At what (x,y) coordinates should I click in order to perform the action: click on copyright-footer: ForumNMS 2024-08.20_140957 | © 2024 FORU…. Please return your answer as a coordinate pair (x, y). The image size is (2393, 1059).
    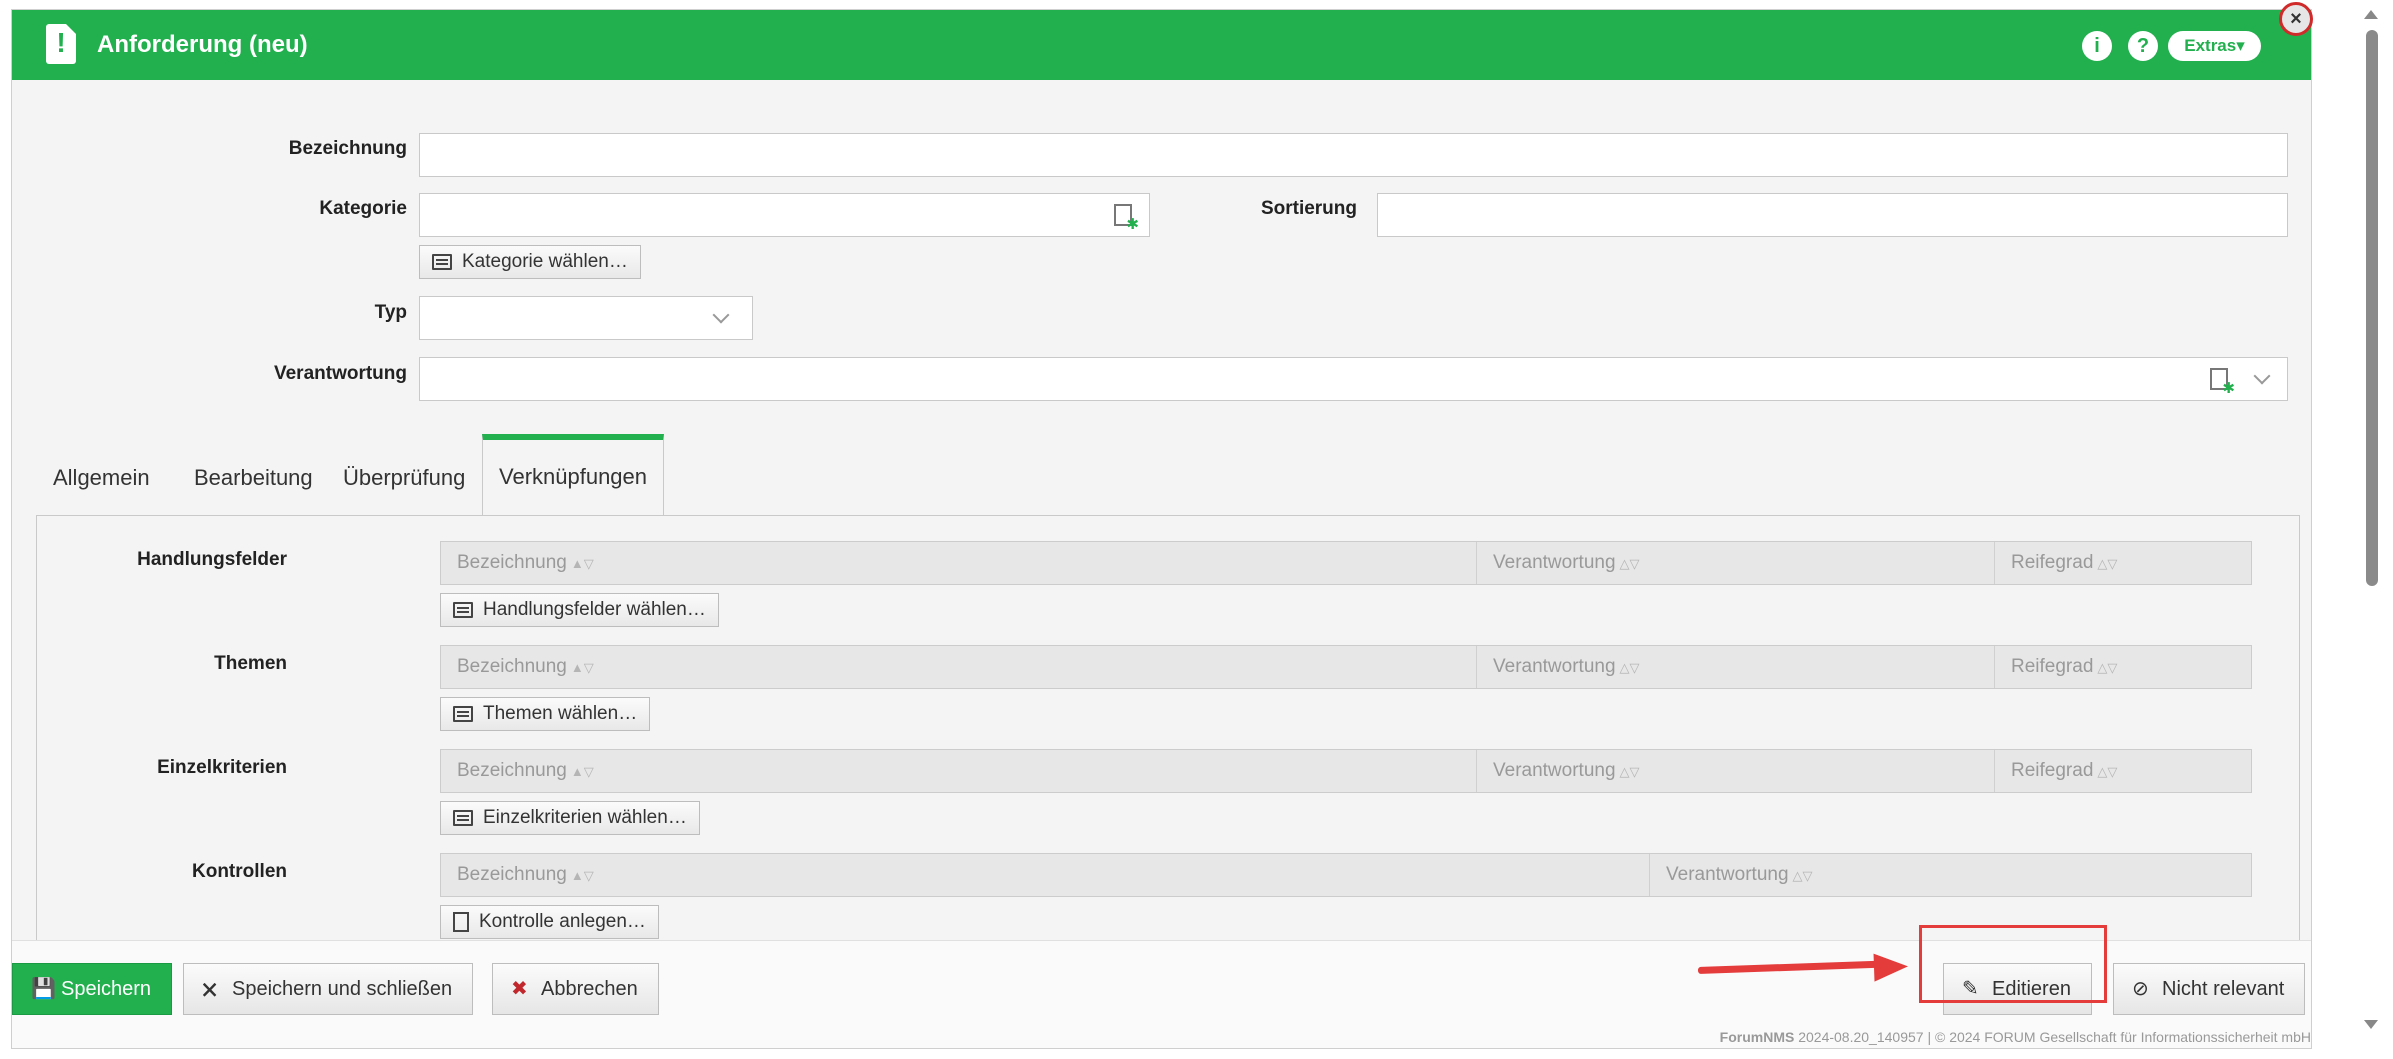
    Looking at the image, I should click on (2015, 1037).